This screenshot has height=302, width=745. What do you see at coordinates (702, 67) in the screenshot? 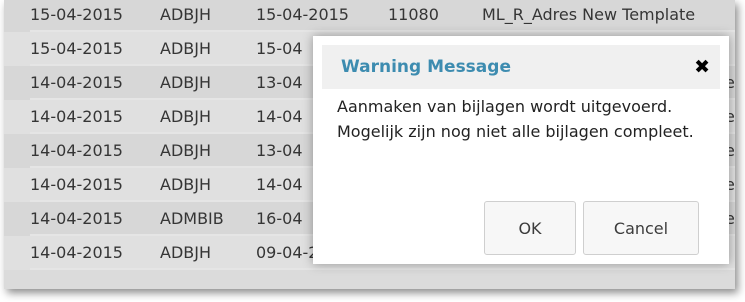
I see `close-icon: ✖` at bounding box center [702, 67].